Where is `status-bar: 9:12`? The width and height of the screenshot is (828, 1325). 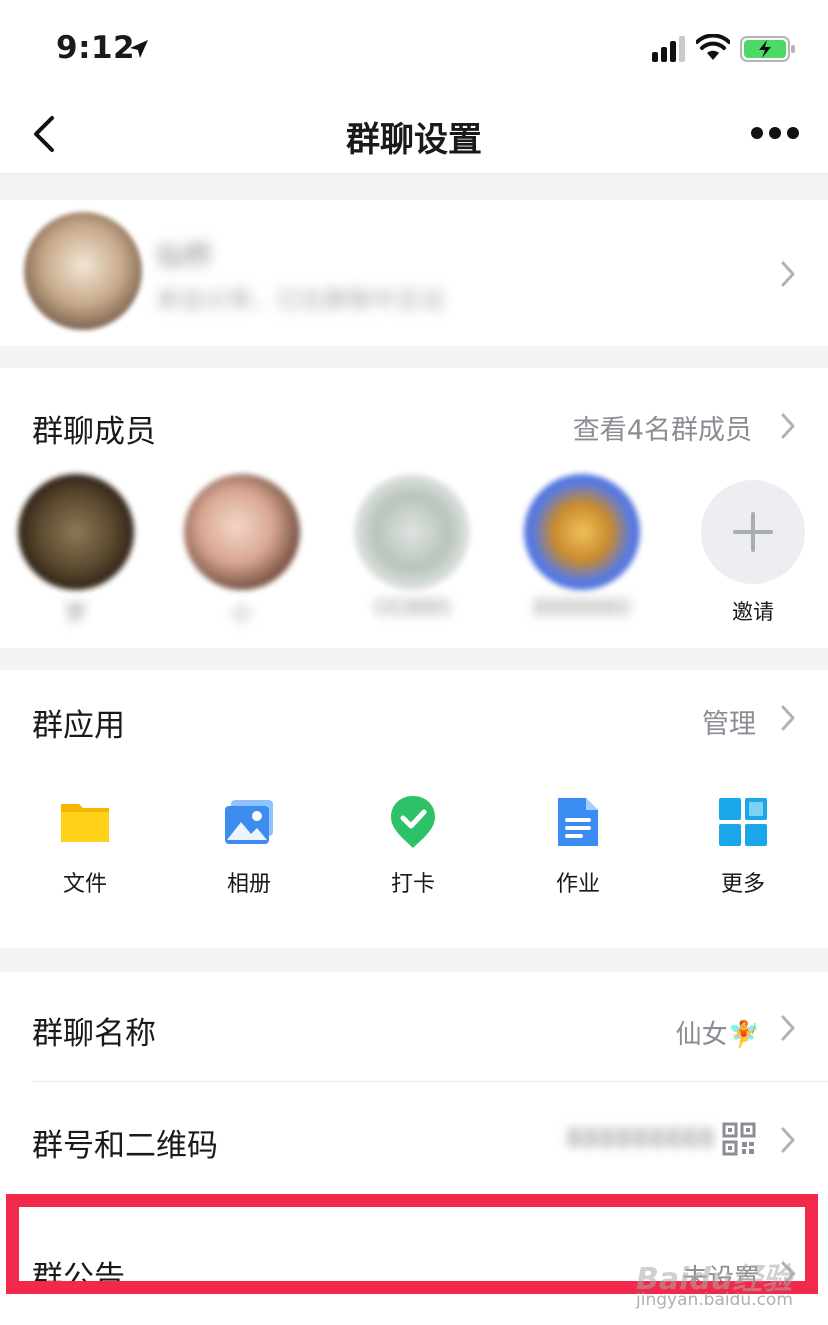 status-bar: 9:12 is located at coordinates (414, 49).